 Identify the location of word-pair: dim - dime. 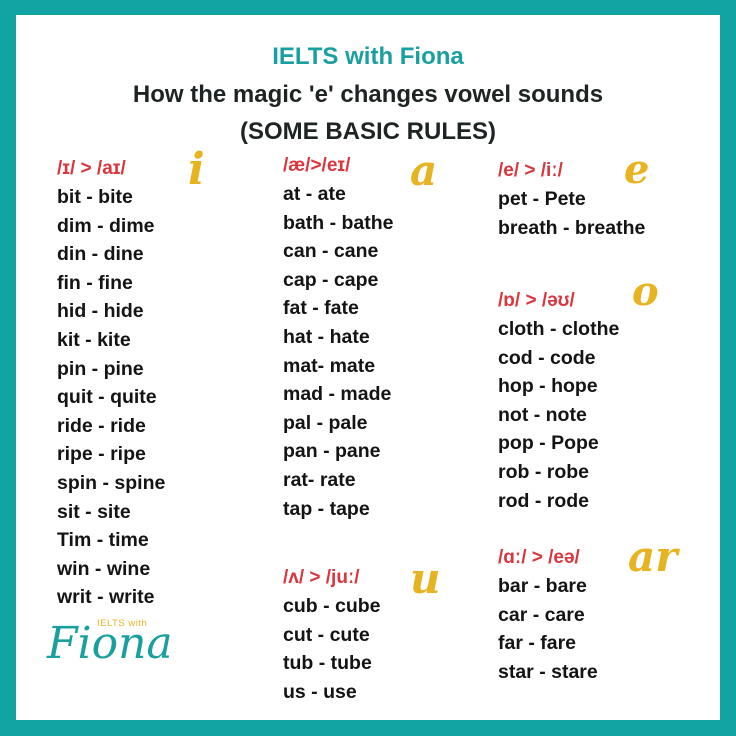
(106, 225).